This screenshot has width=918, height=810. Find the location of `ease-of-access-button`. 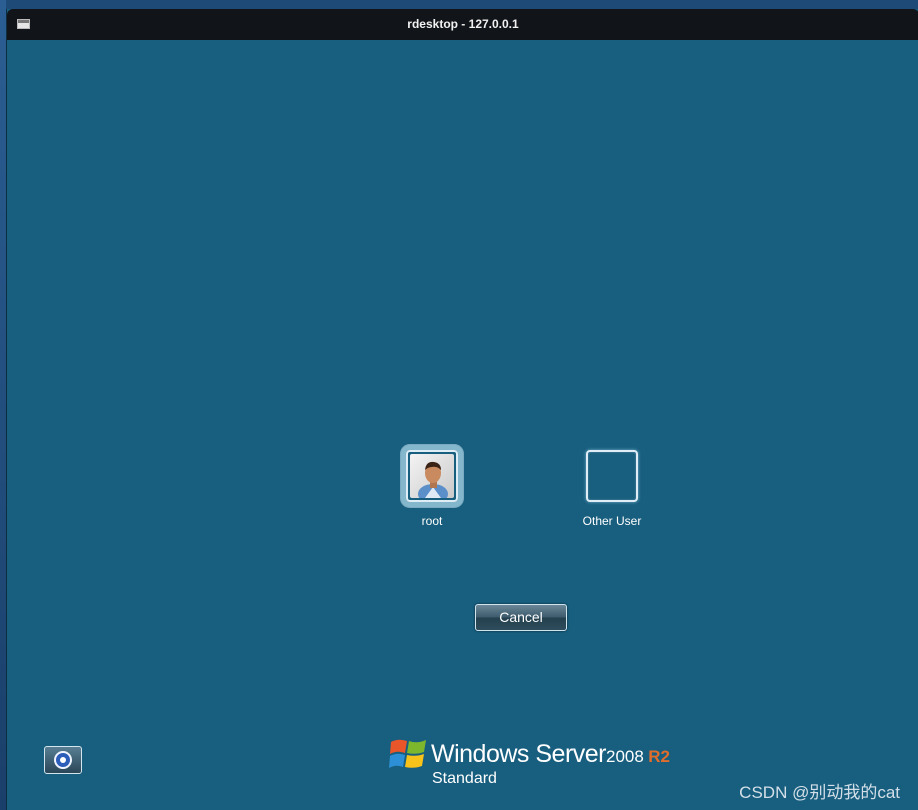

ease-of-access-button is located at coordinates (63, 760).